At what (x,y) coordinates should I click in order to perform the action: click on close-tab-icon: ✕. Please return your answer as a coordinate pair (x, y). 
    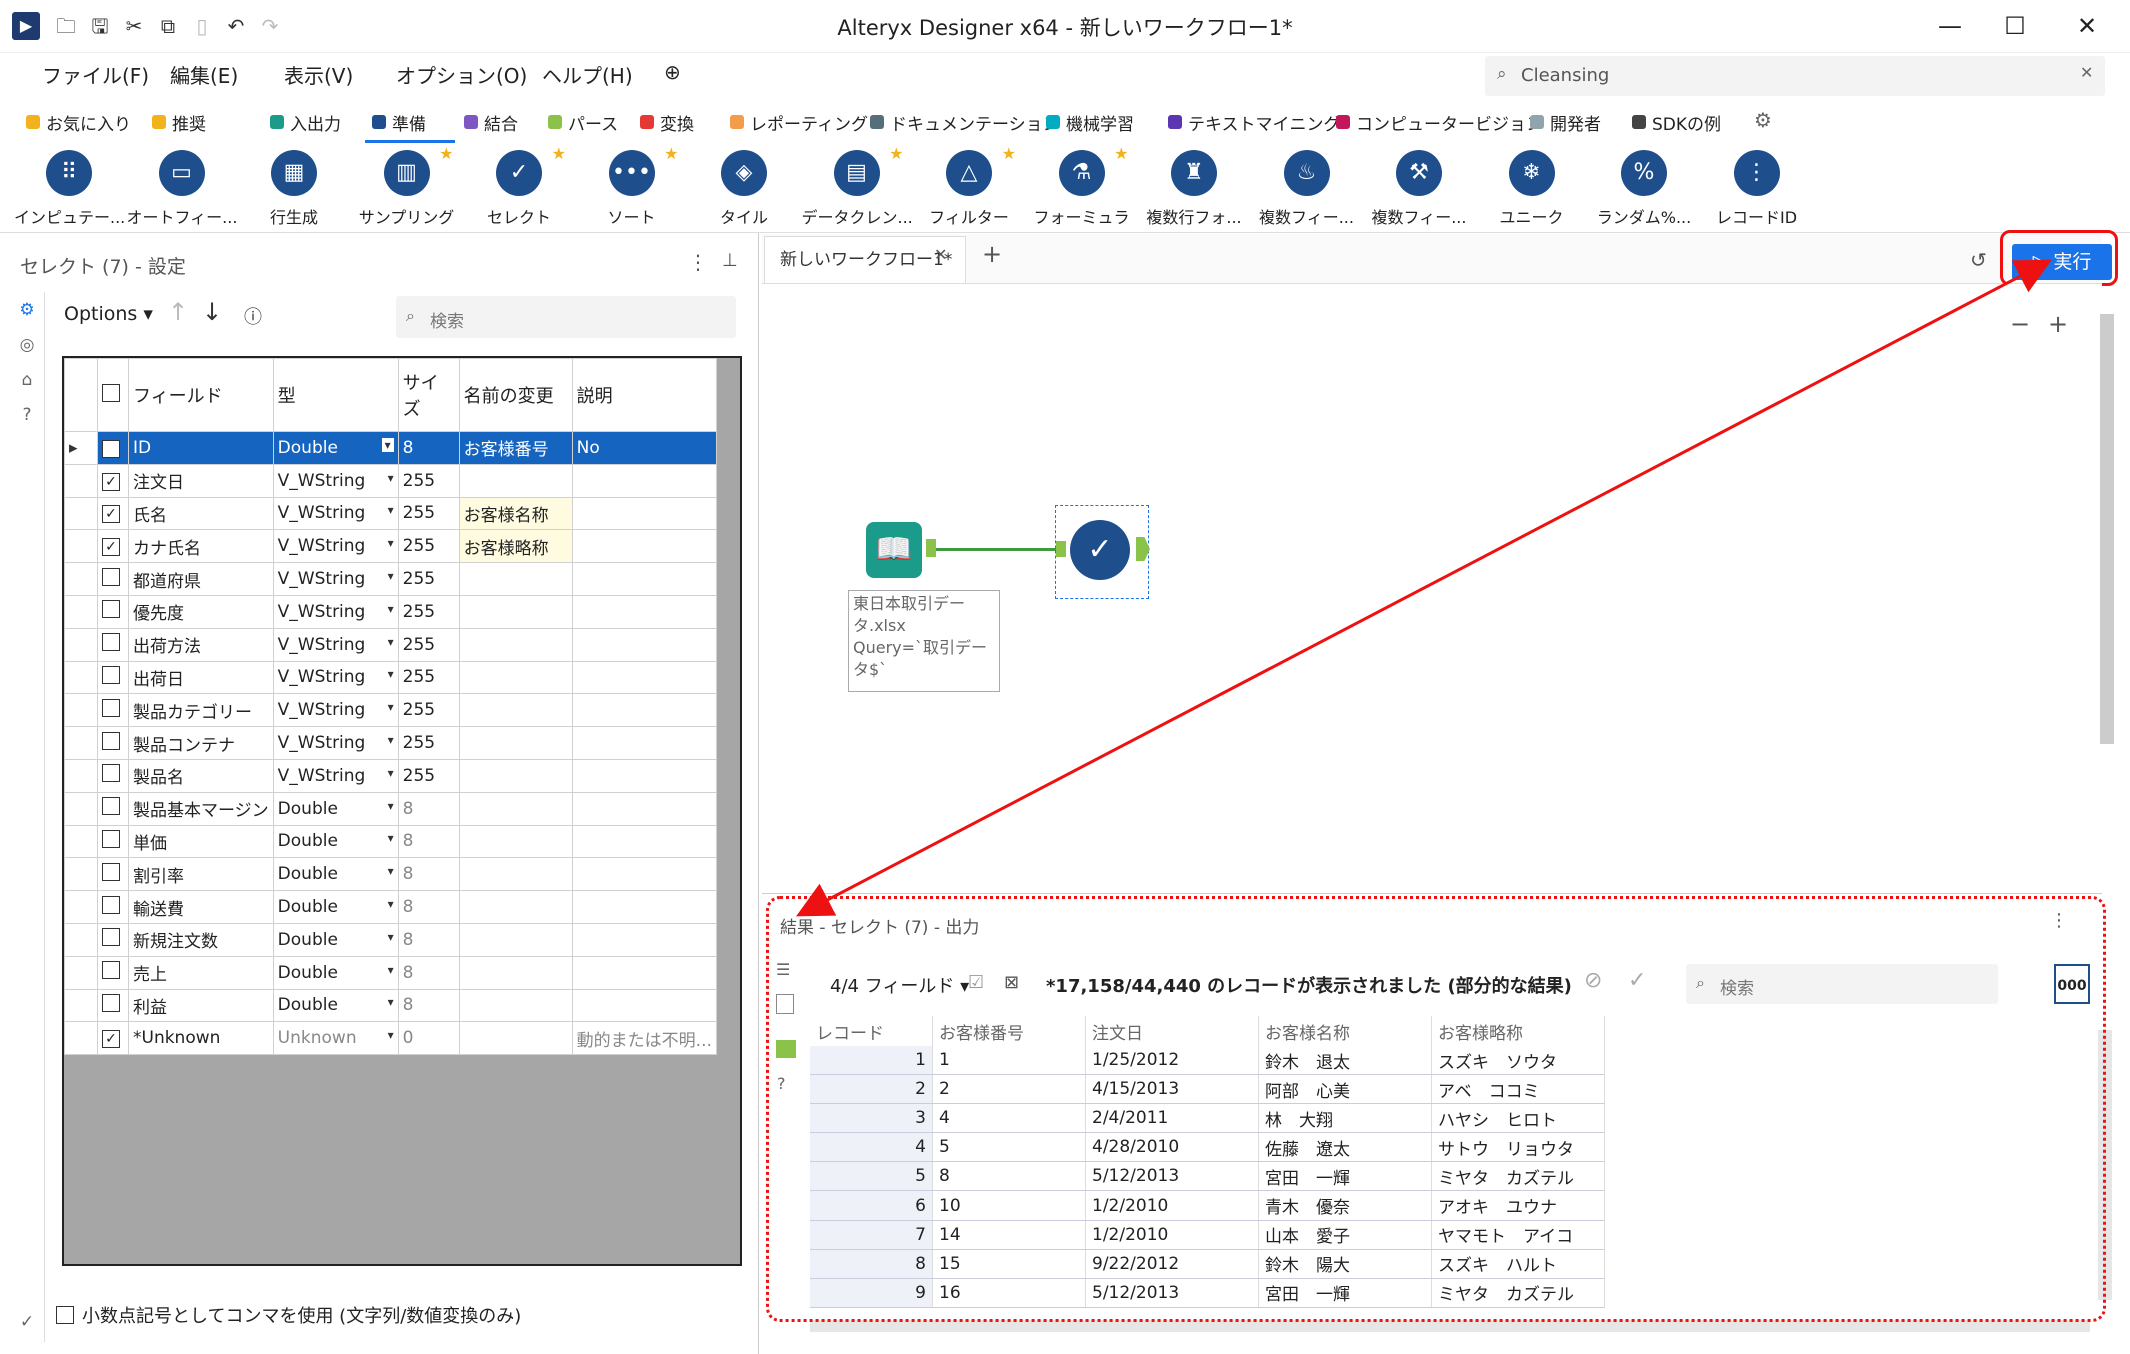
    Looking at the image, I should click on (940, 254).